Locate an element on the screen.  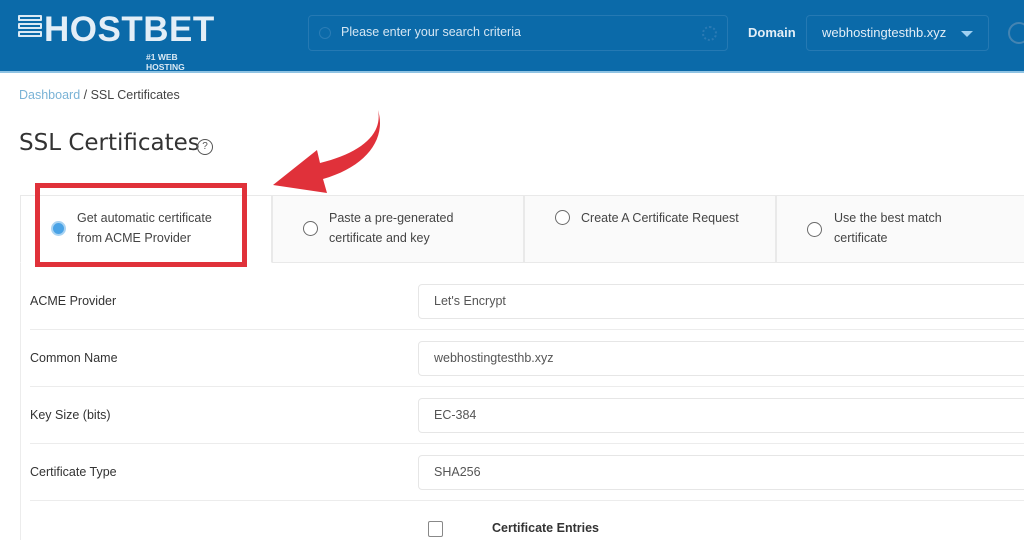
search-placeholder: Please enter your search criteria is located at coordinates (431, 32).